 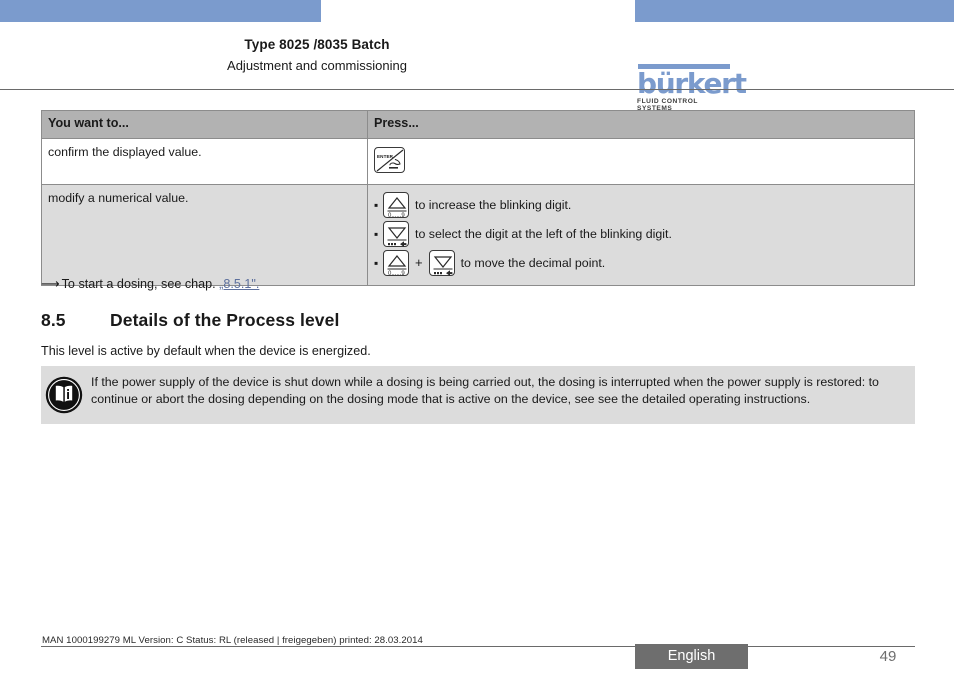 I want to click on footer-divider-rule, so click(x=478, y=646).